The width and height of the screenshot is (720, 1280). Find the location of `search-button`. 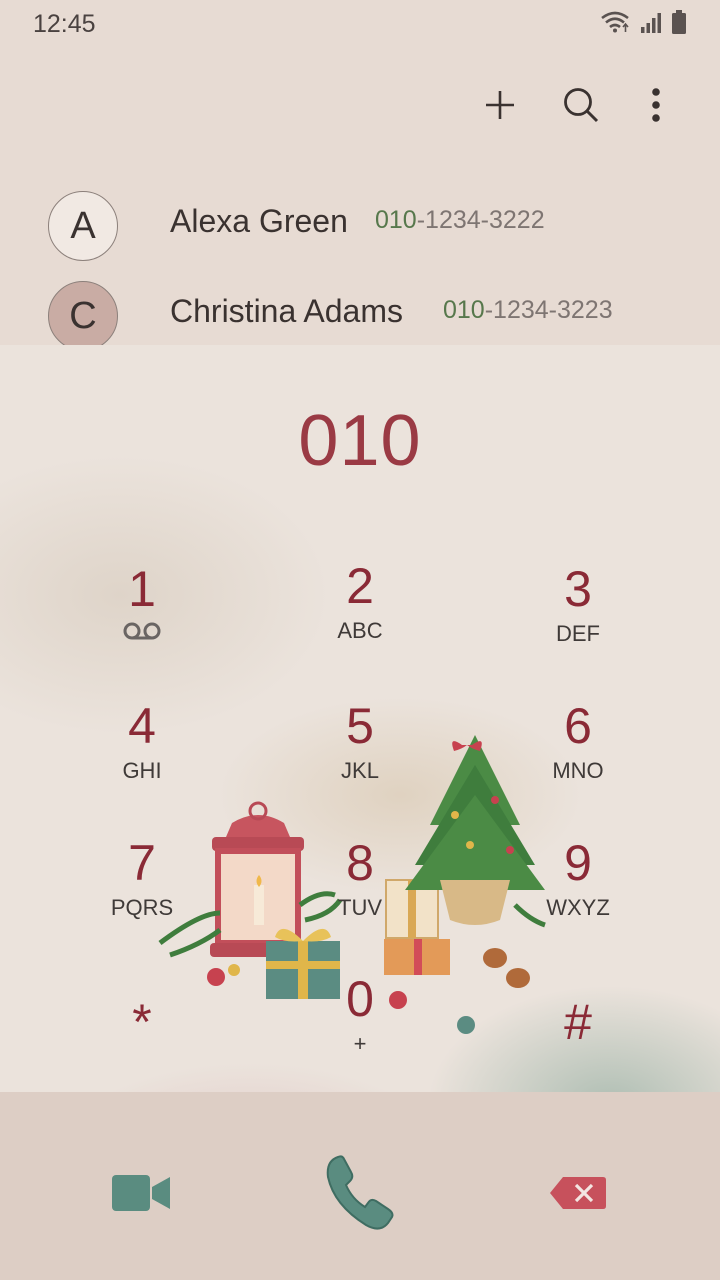

search-button is located at coordinates (581, 105).